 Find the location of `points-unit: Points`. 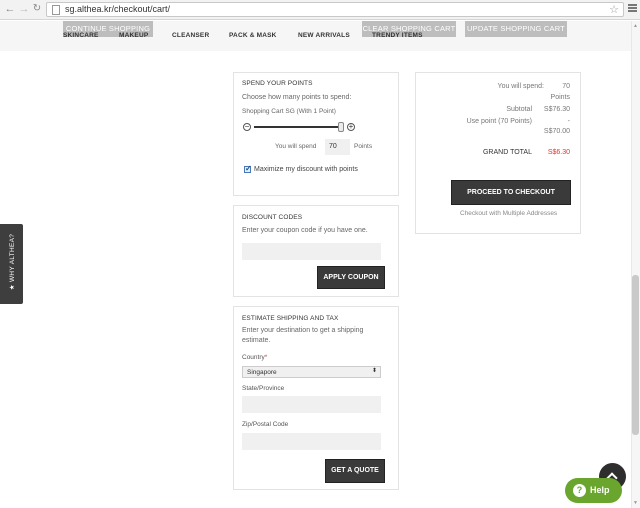

points-unit: Points is located at coordinates (363, 146).